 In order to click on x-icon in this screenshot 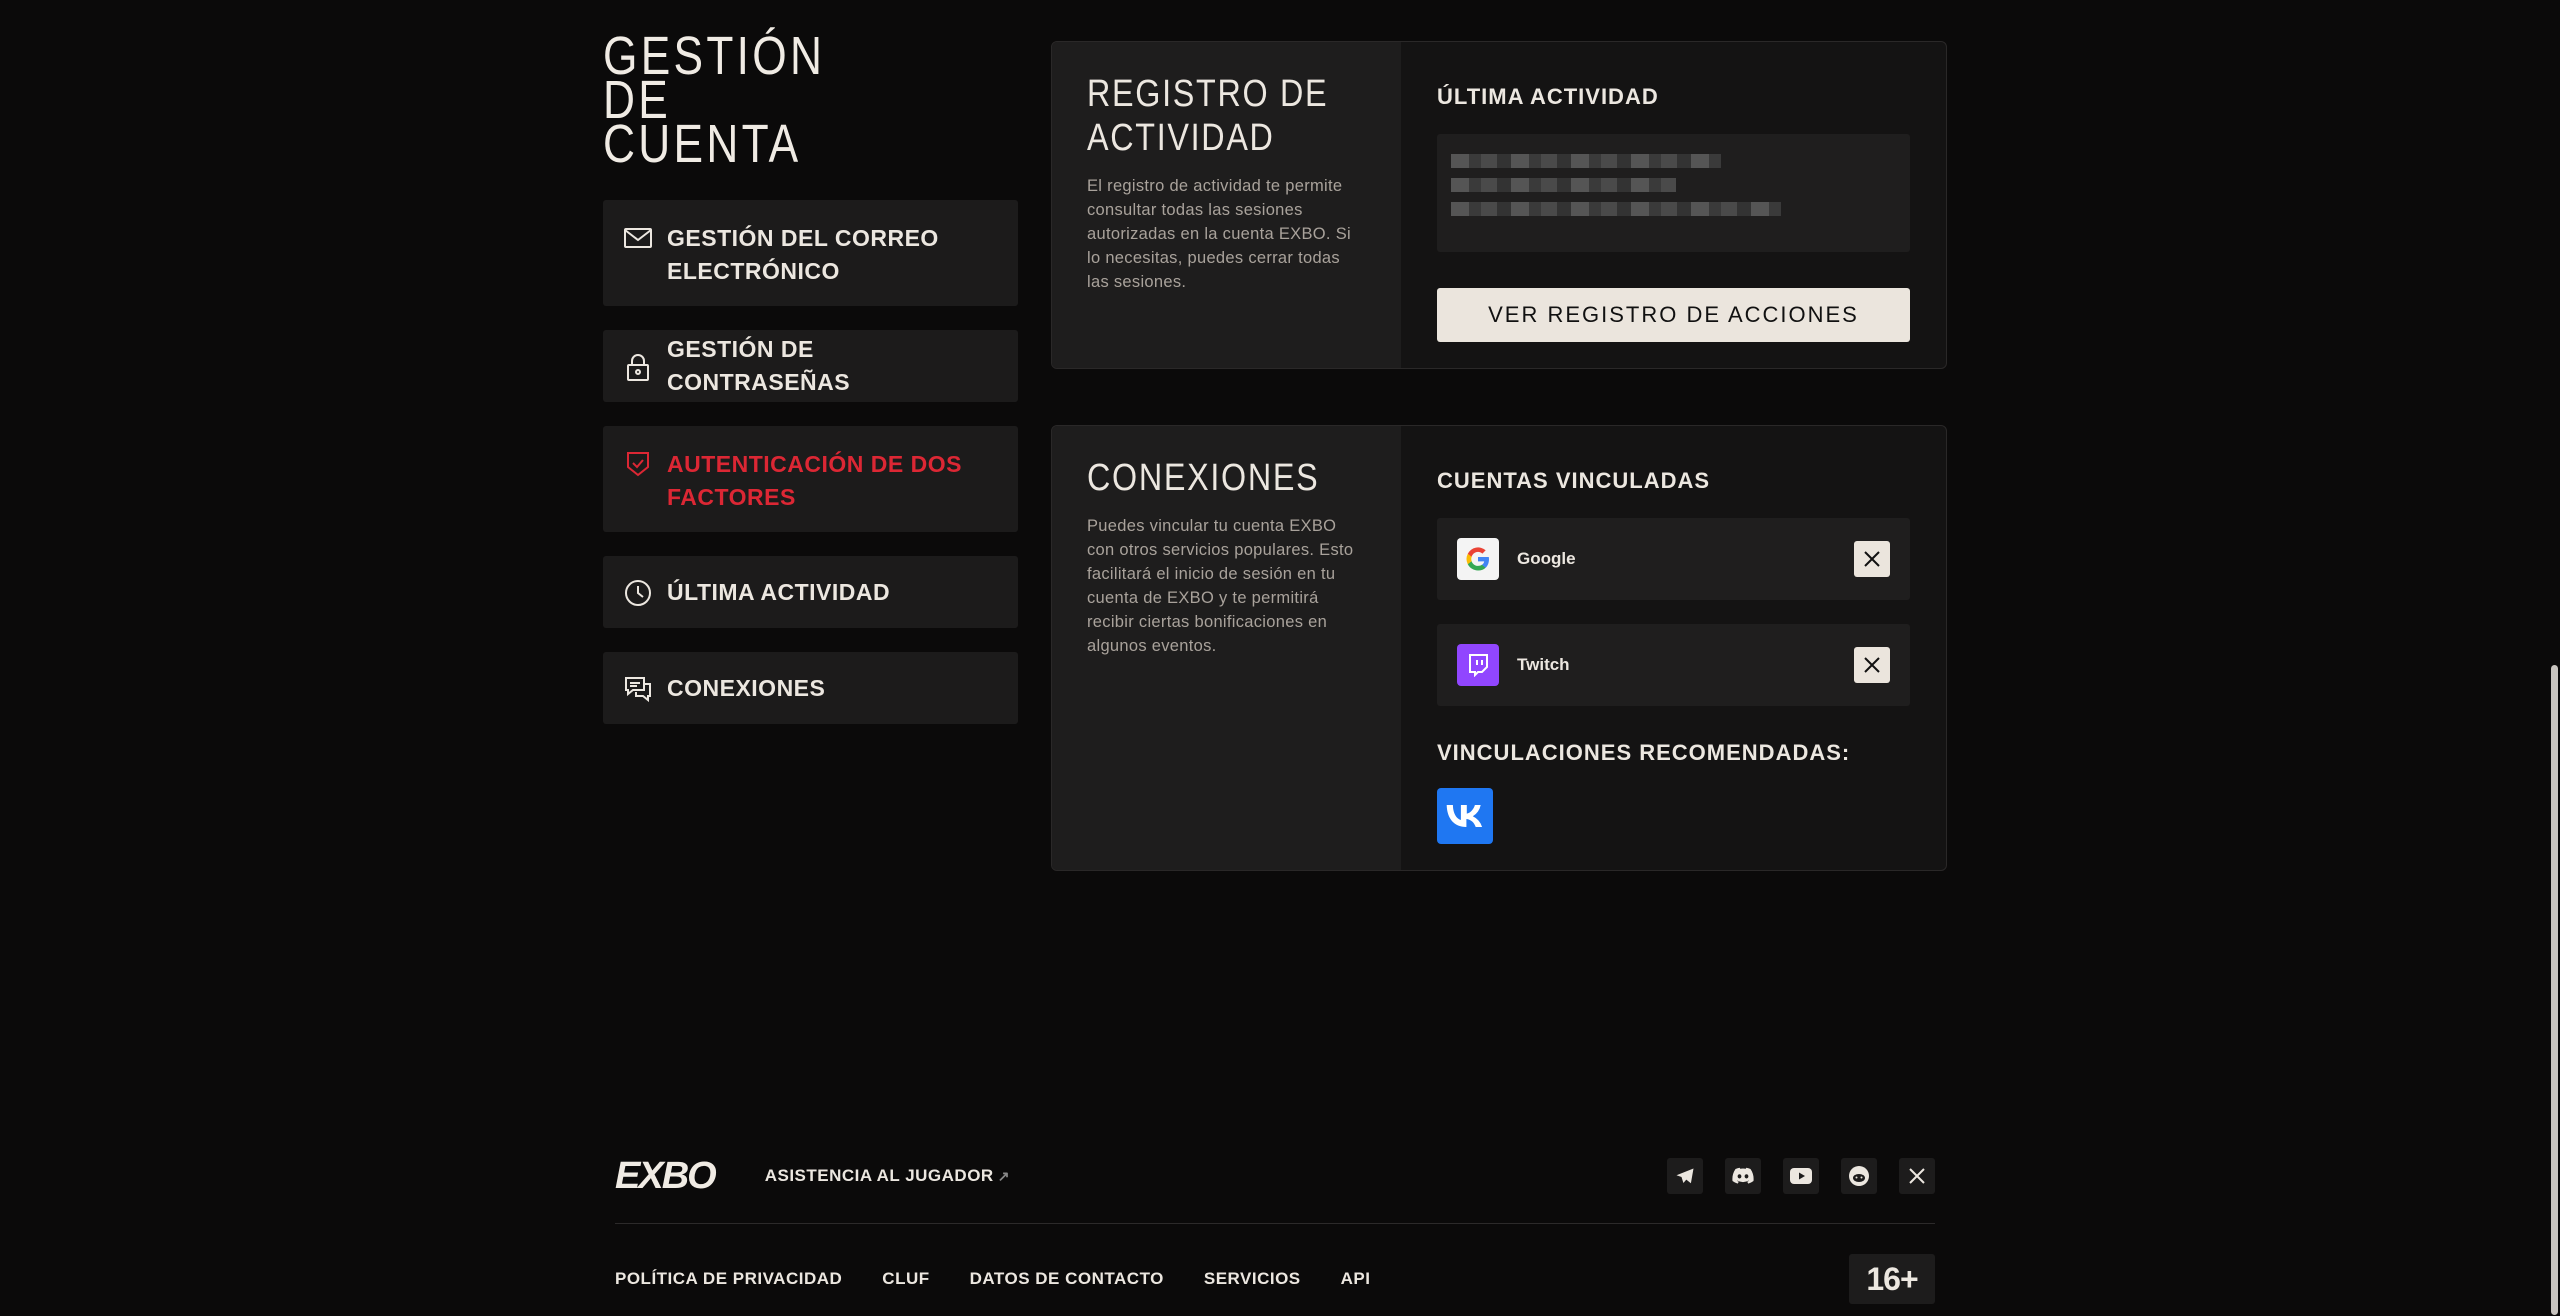, I will do `click(1917, 1176)`.